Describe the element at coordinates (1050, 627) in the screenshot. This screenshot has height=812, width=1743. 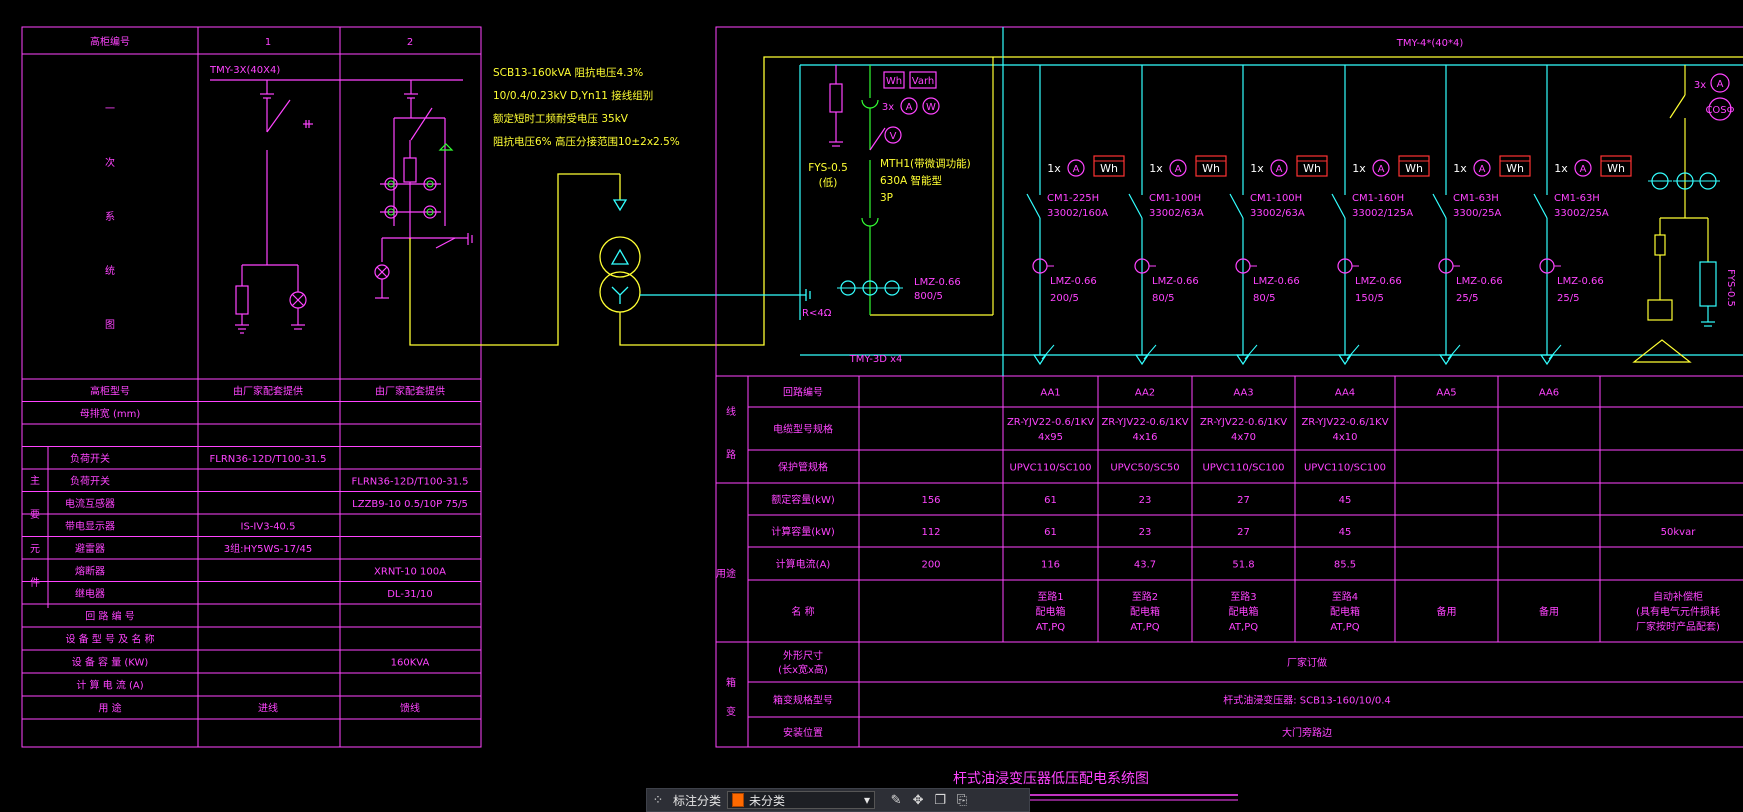
I see `right-row-value: AT,PQ` at that location.